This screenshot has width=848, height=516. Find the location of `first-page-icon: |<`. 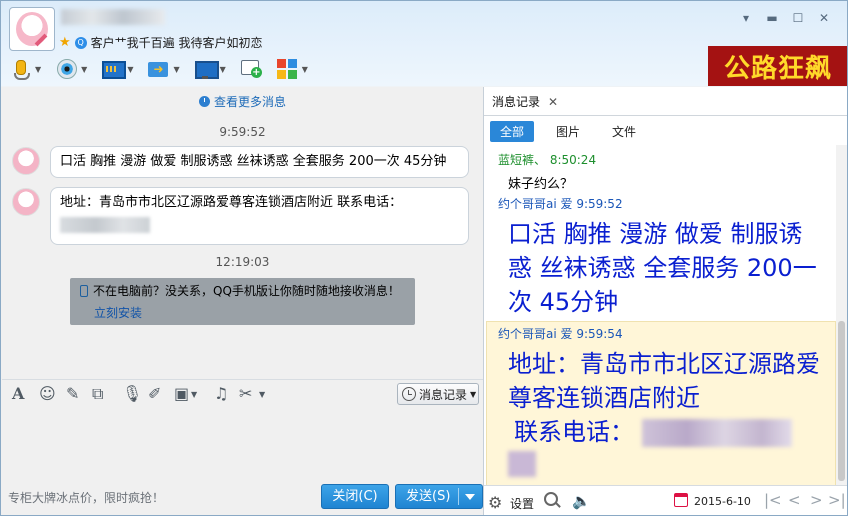

first-page-icon: |< is located at coordinates (773, 500).